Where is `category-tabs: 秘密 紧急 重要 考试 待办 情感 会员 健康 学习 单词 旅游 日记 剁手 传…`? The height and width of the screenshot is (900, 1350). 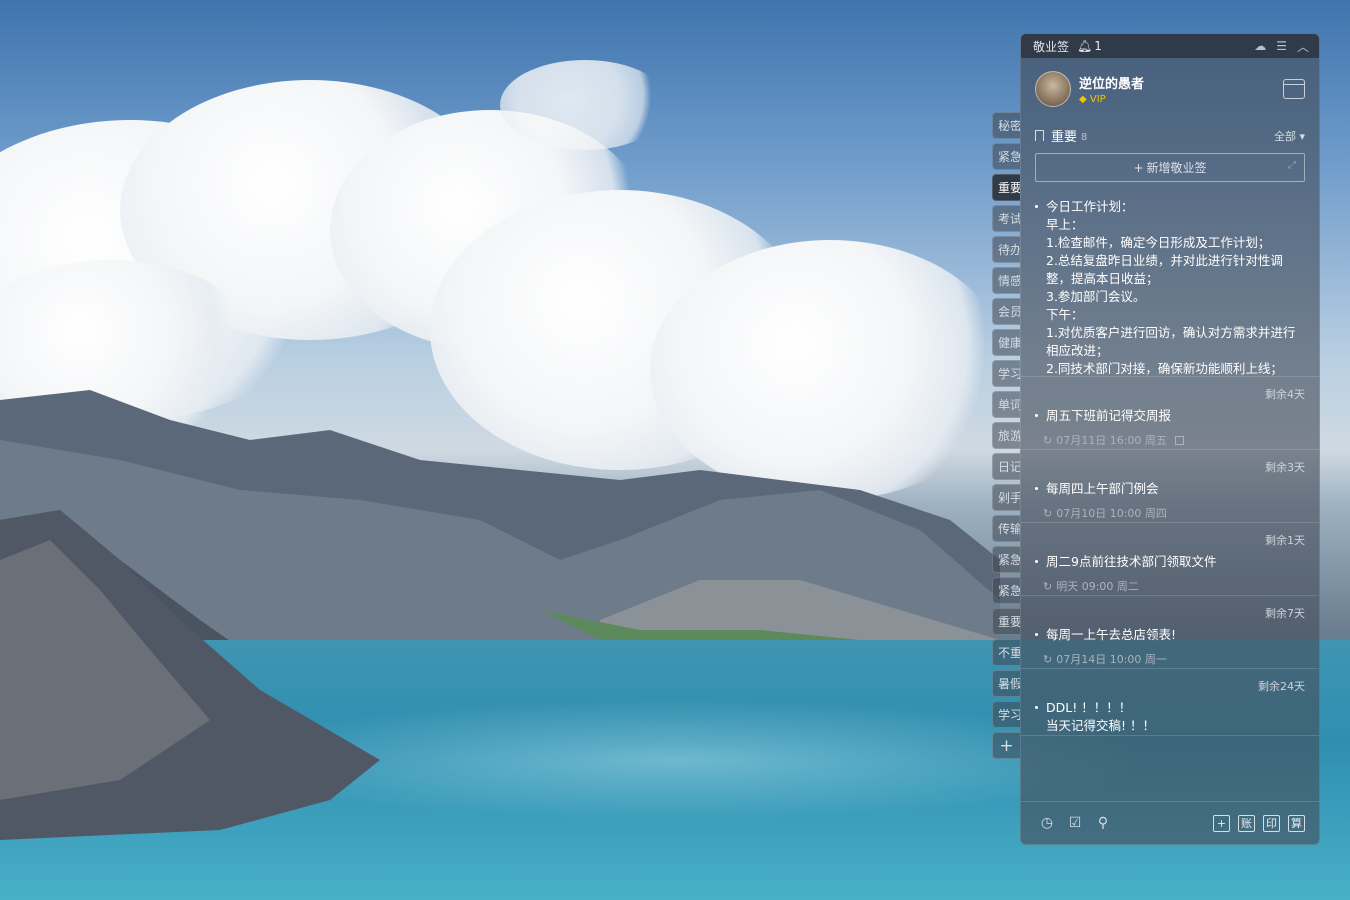 category-tabs: 秘密 紧急 重要 考试 待办 情感 会员 健康 学习 单词 旅游 日记 剁手 传… is located at coordinates (1007, 437).